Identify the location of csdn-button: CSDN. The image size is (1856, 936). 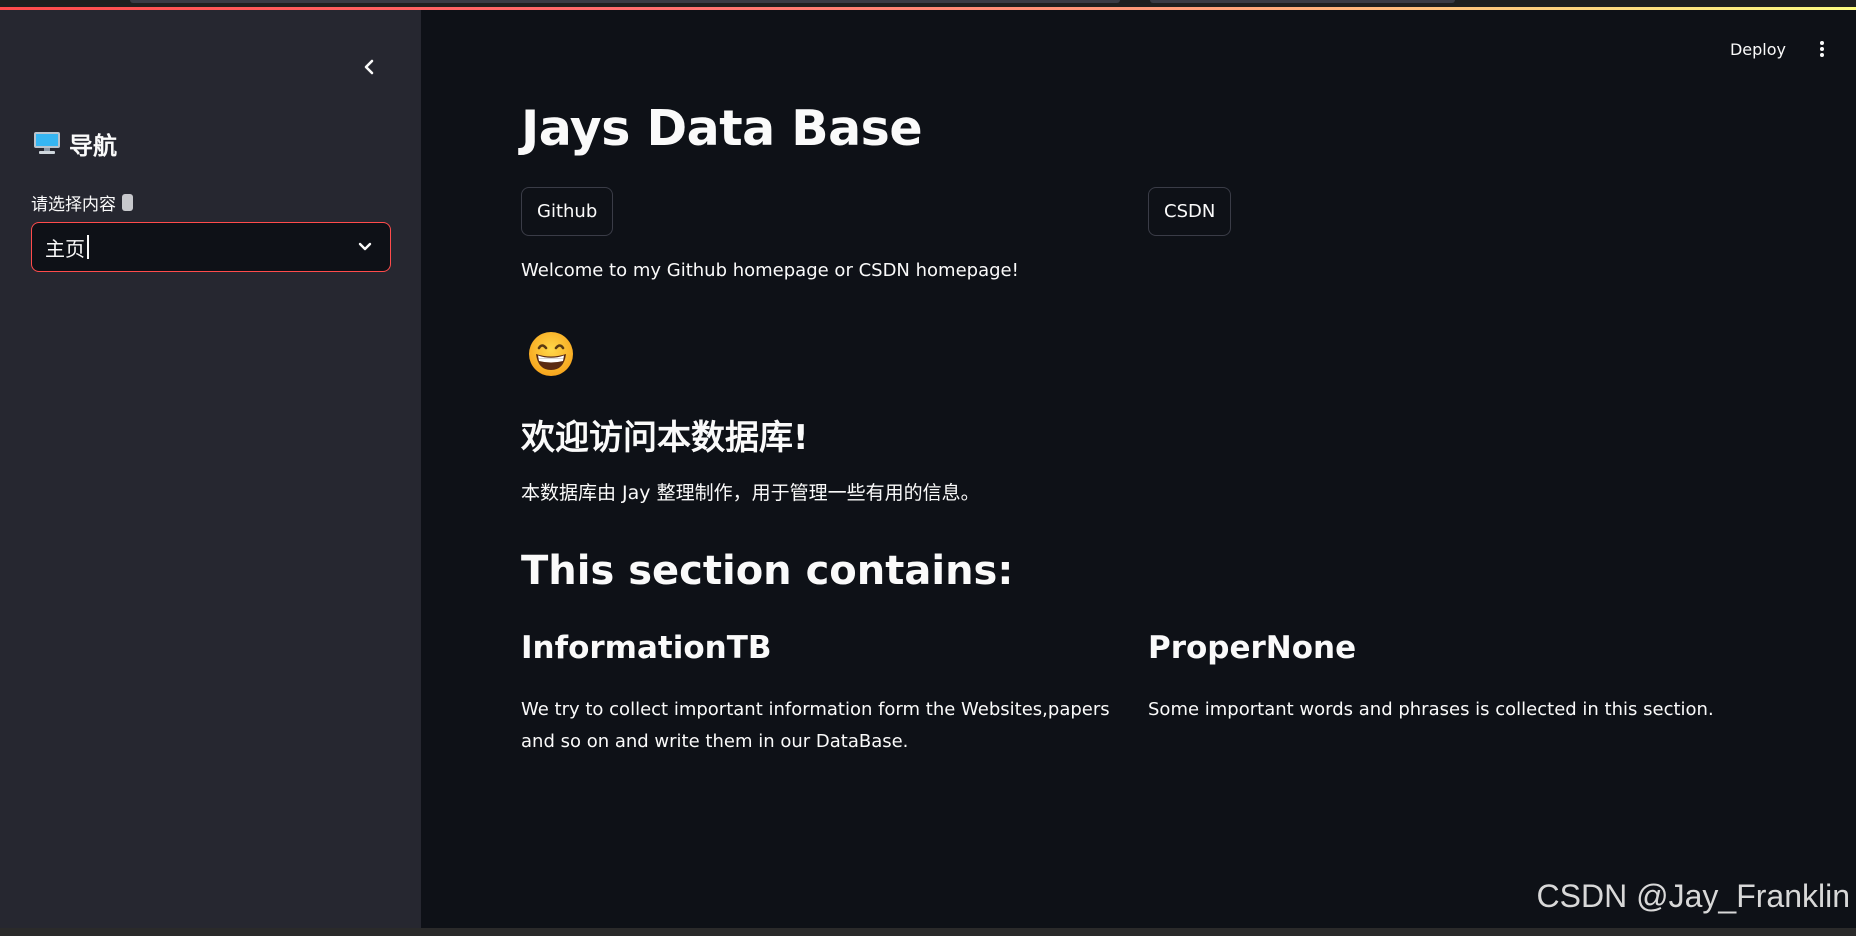
(1190, 211).